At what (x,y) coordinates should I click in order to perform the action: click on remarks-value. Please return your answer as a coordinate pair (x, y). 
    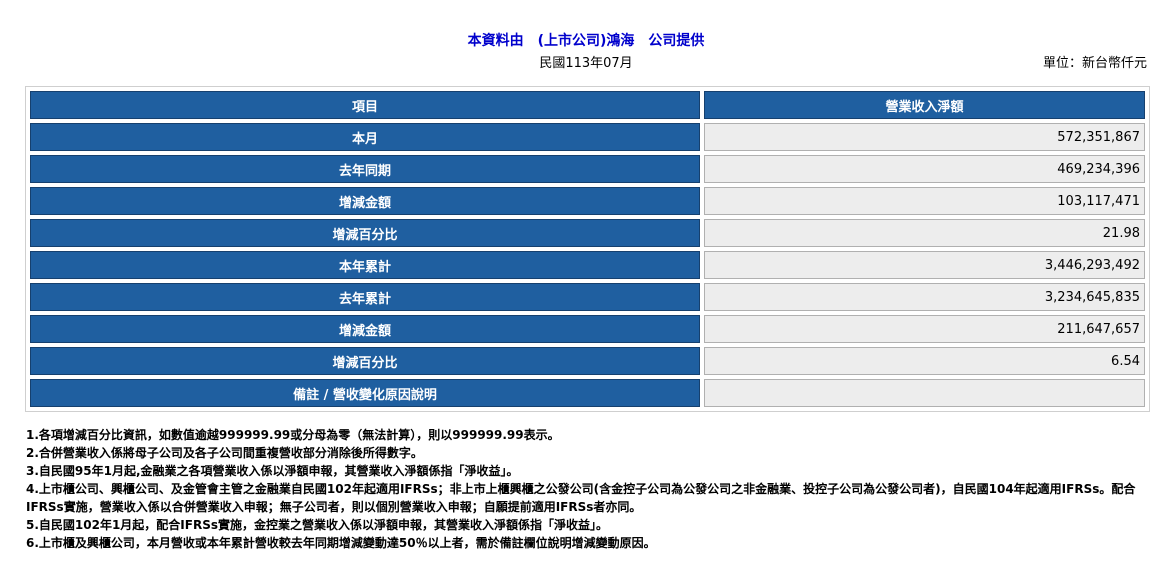
    Looking at the image, I should click on (924, 393).